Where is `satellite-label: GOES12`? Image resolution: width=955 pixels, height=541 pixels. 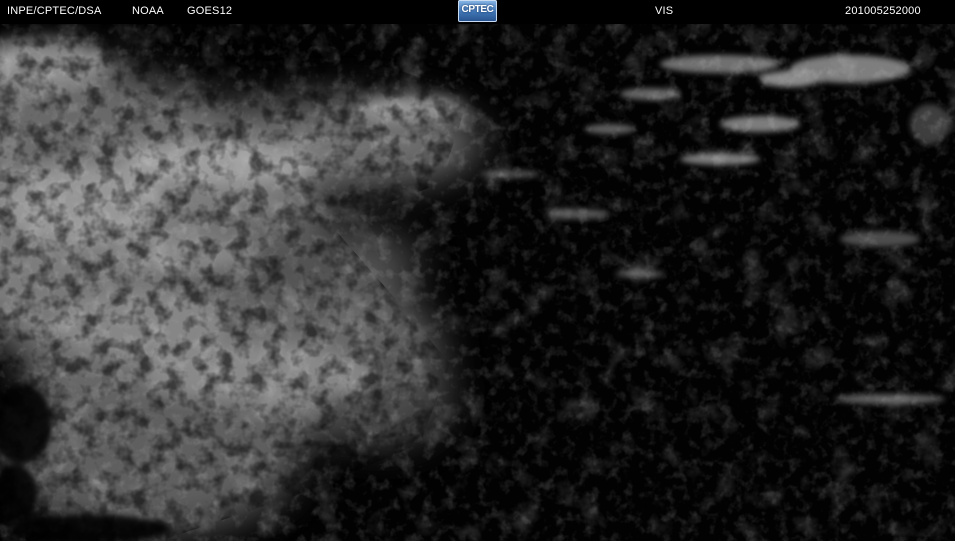
satellite-label: GOES12 is located at coordinates (210, 11).